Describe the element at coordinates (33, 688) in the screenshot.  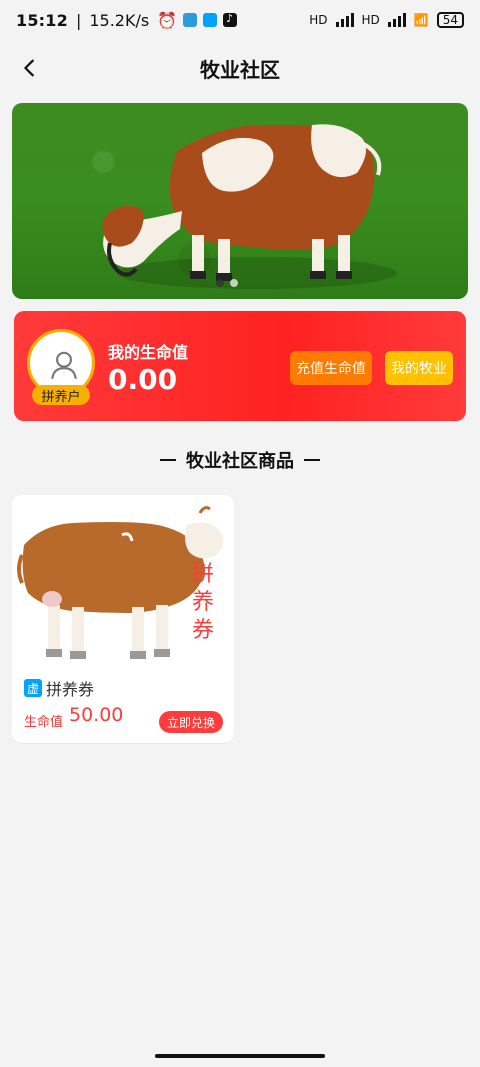
I see `virtual-badge: 虚` at that location.